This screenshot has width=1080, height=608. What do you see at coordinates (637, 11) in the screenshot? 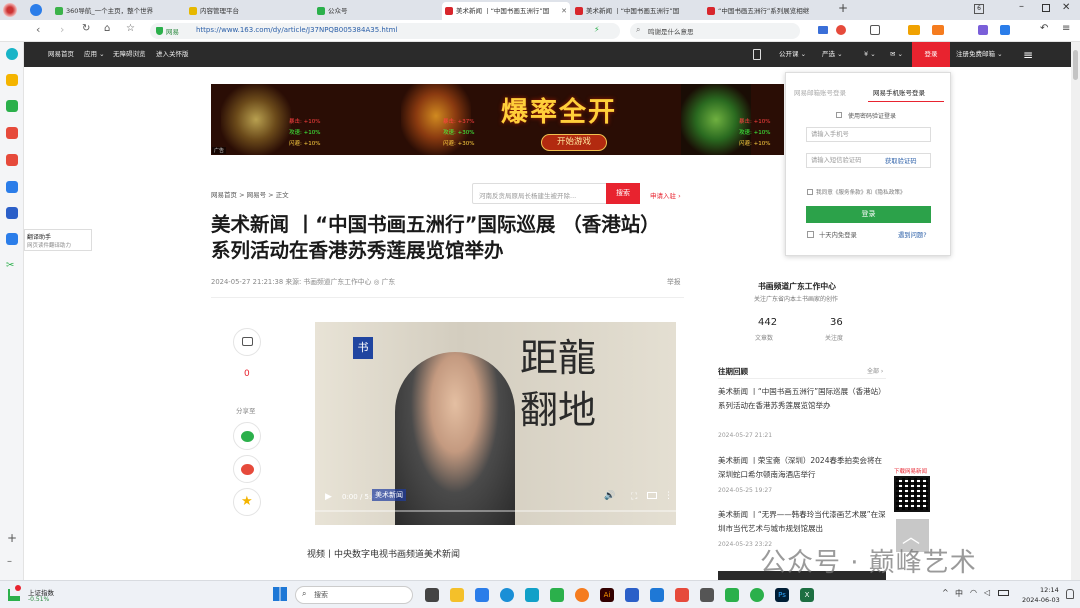
I see `tab-article-2: 美术新闻 丨“中国书画五洲行”国` at bounding box center [637, 11].